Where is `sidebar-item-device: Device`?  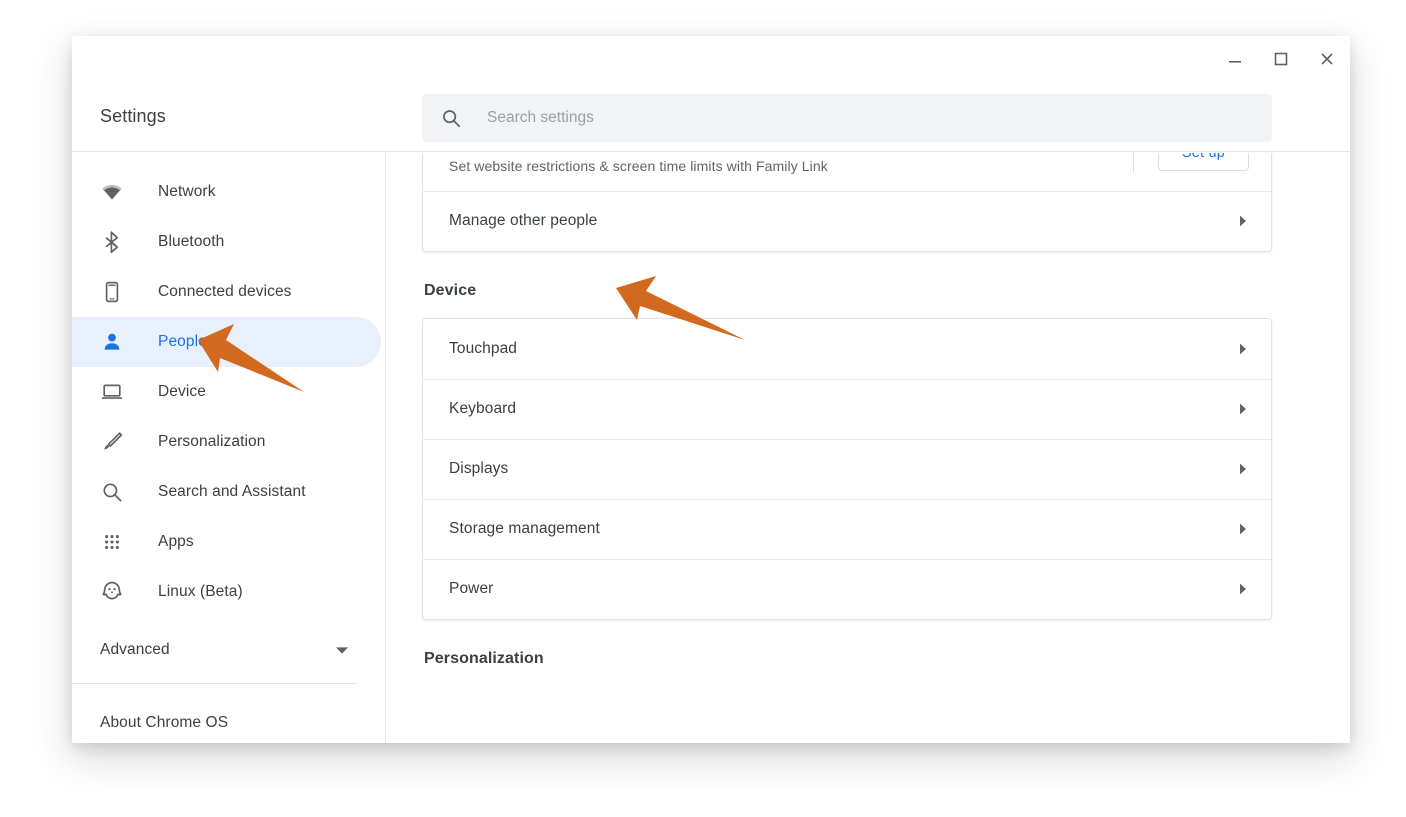
sidebar-item-device: Device is located at coordinates (226, 392).